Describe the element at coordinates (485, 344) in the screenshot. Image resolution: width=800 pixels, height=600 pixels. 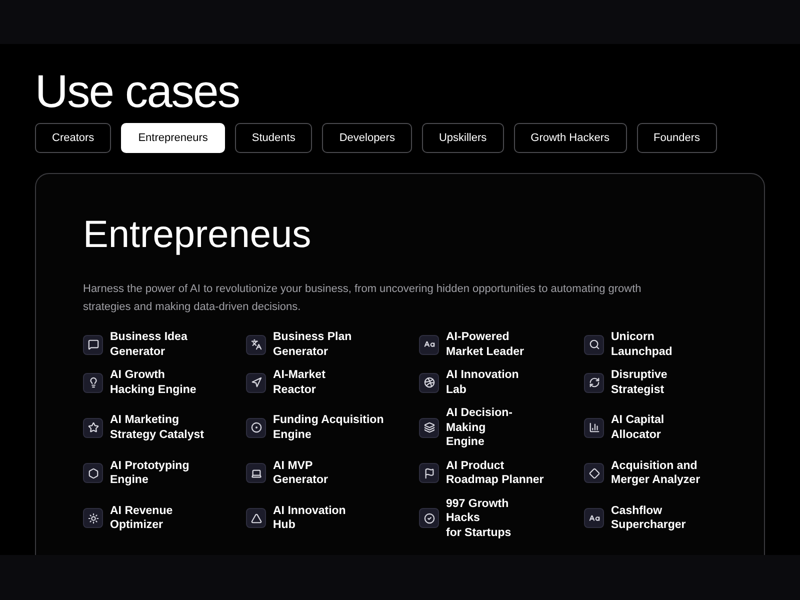
I see `use-case-link: AI-Powered Market Leader` at that location.